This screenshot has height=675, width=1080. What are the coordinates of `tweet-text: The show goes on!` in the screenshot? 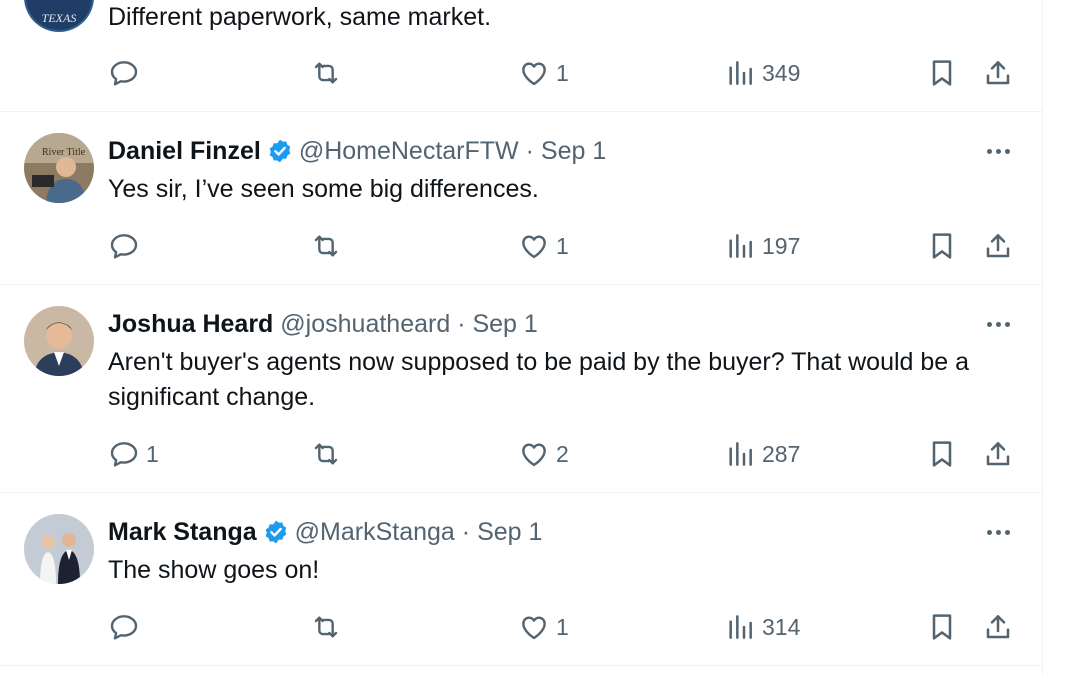 It's located at (214, 570).